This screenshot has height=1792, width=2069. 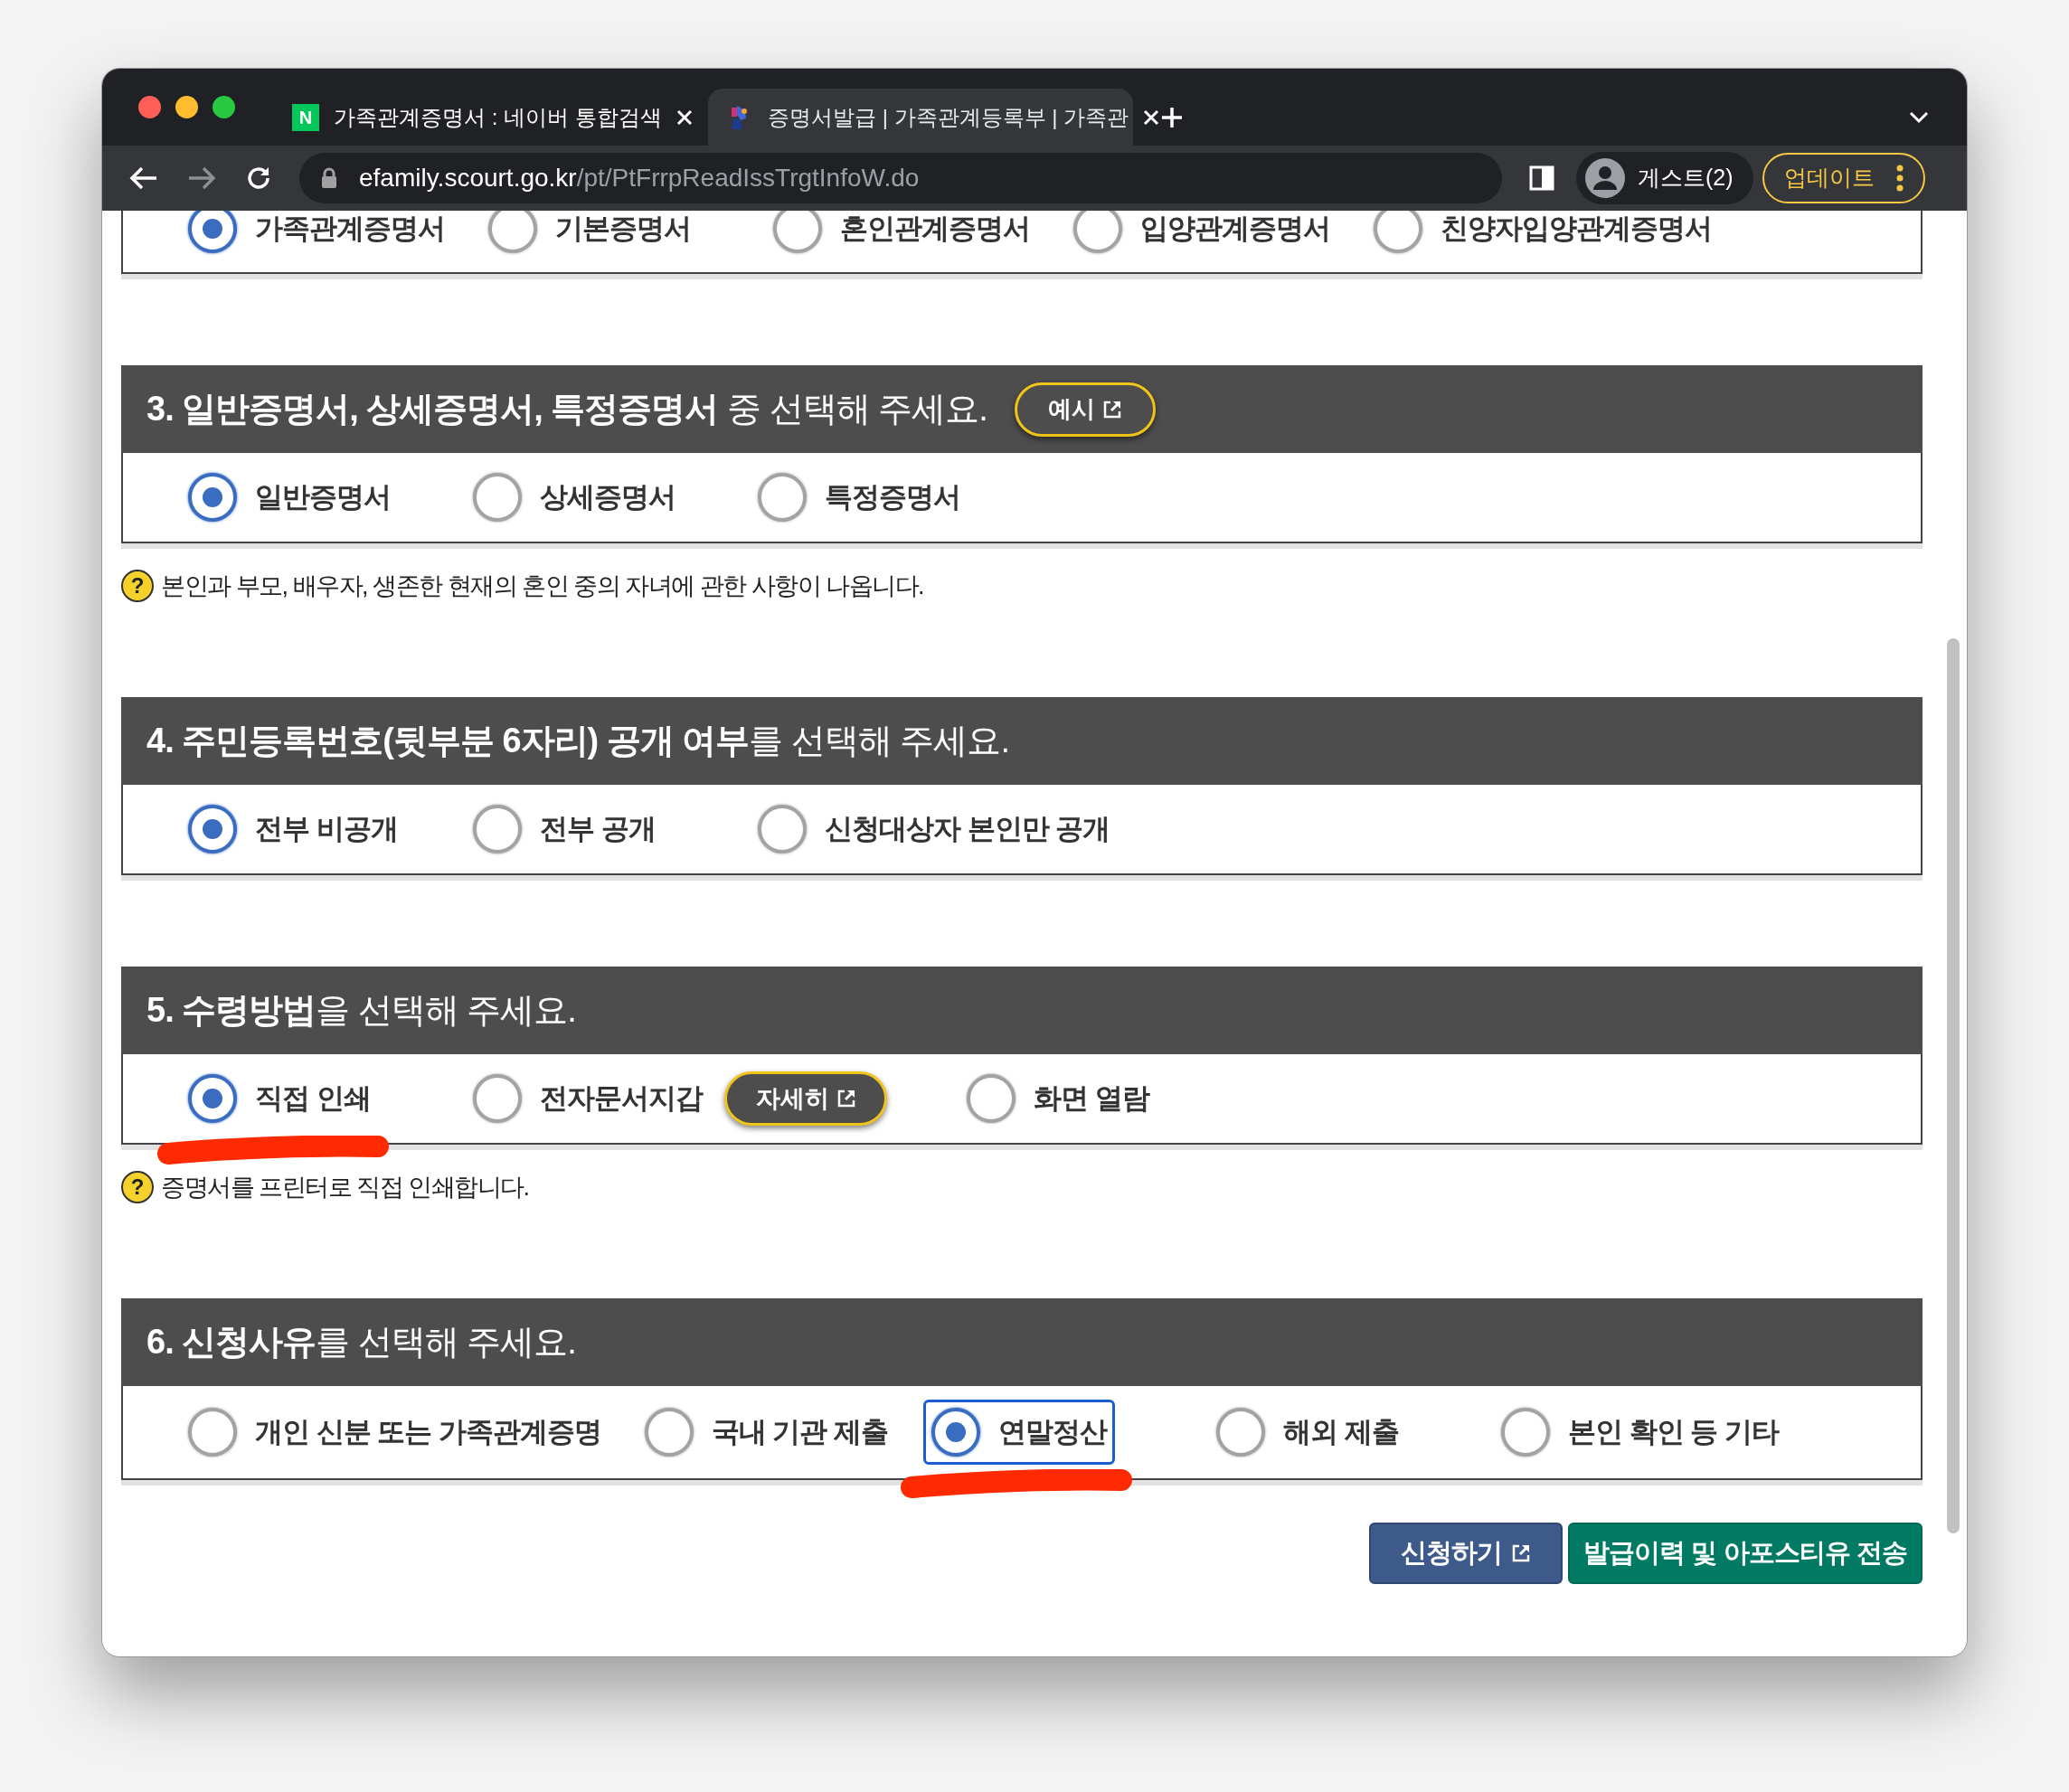 I want to click on address-bar: efamily.scourt.go.kr/pt/PtFrrpReadIssTrgtInfoW.do, so click(x=900, y=178).